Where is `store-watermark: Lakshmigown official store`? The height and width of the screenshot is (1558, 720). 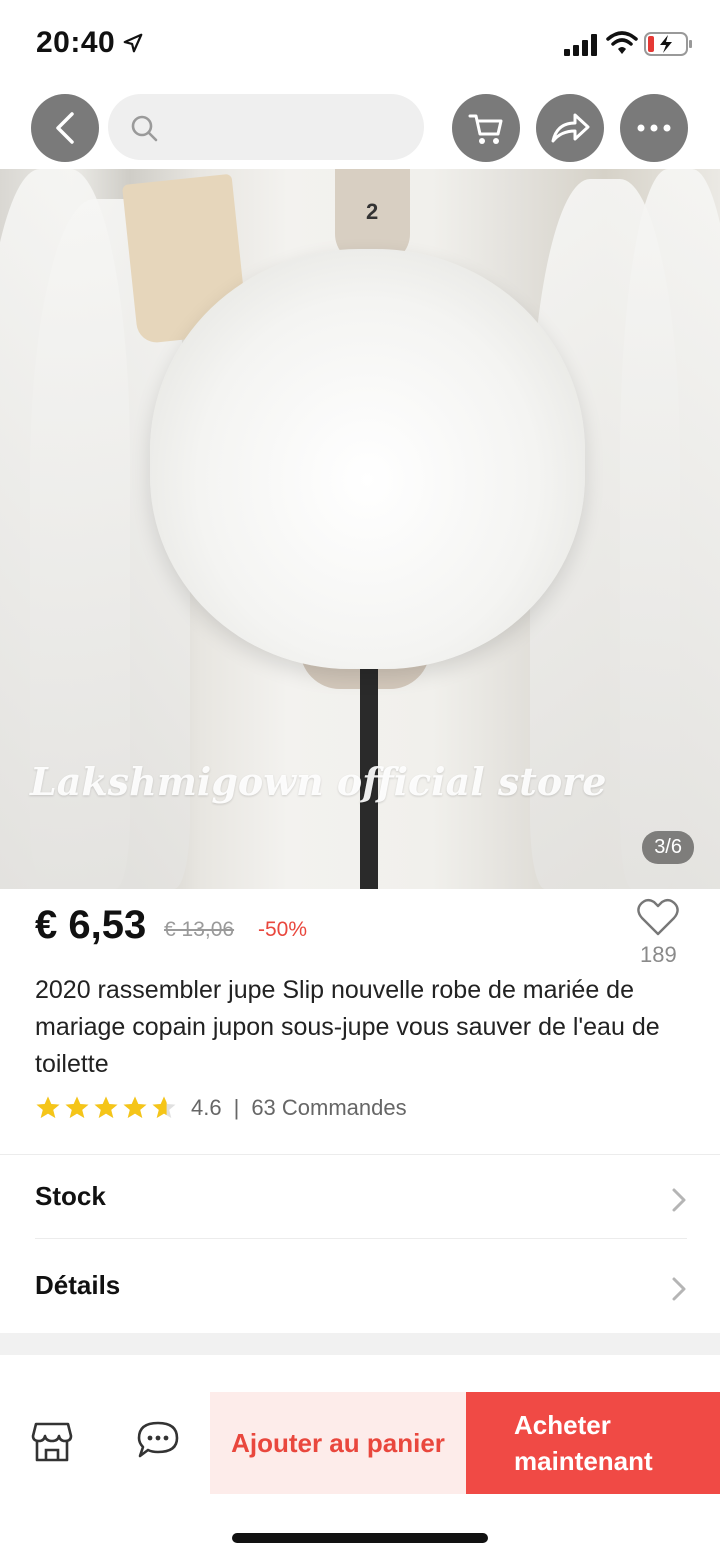
store-watermark: Lakshmigown official store is located at coordinates (318, 781).